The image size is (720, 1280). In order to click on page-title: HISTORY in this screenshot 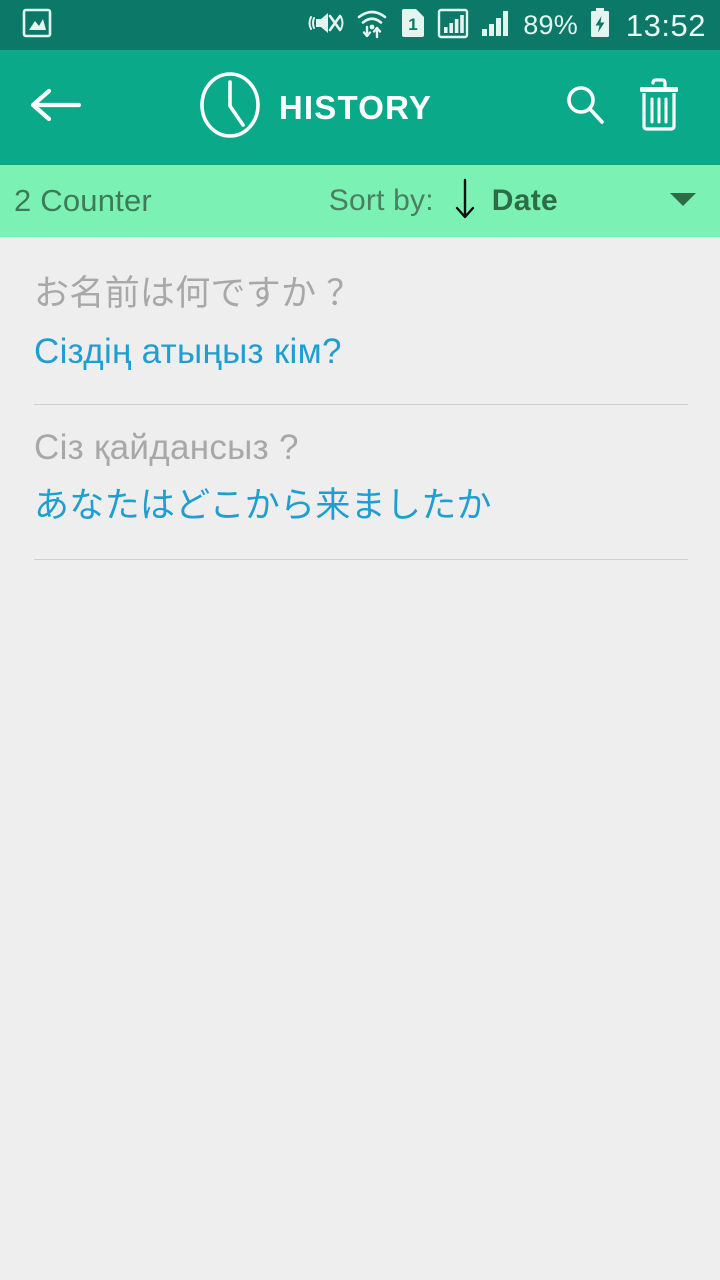, I will do `click(355, 107)`.